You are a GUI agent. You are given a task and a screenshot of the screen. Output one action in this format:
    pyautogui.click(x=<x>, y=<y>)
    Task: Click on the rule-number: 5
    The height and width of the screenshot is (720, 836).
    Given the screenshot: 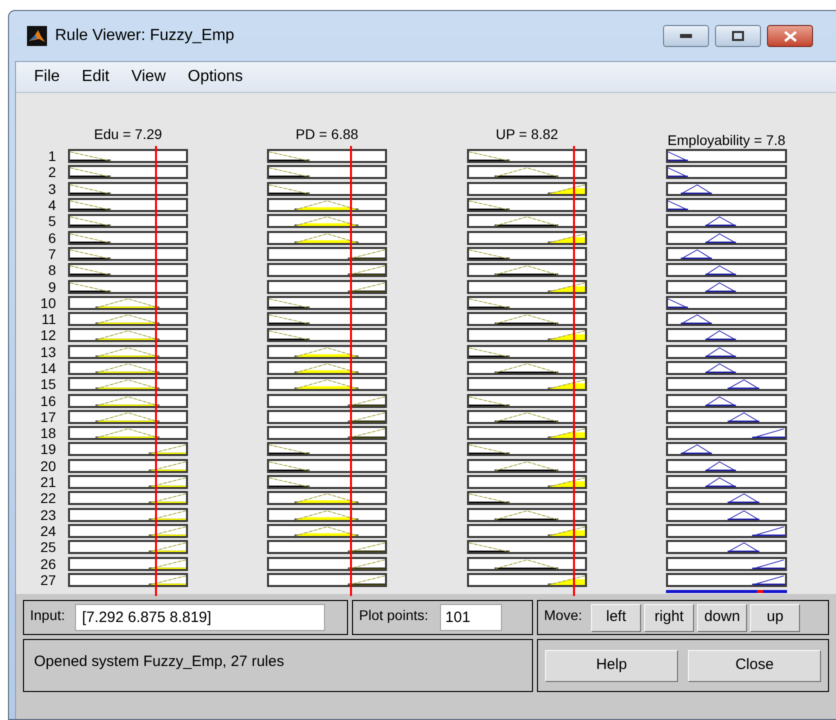 What is the action you would take?
    pyautogui.click(x=52, y=221)
    